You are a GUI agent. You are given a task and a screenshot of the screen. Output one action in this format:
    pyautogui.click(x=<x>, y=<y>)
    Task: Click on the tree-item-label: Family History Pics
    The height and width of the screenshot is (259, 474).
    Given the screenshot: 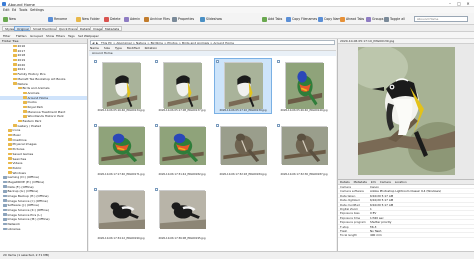 What is the action you would take?
    pyautogui.click(x=31, y=74)
    